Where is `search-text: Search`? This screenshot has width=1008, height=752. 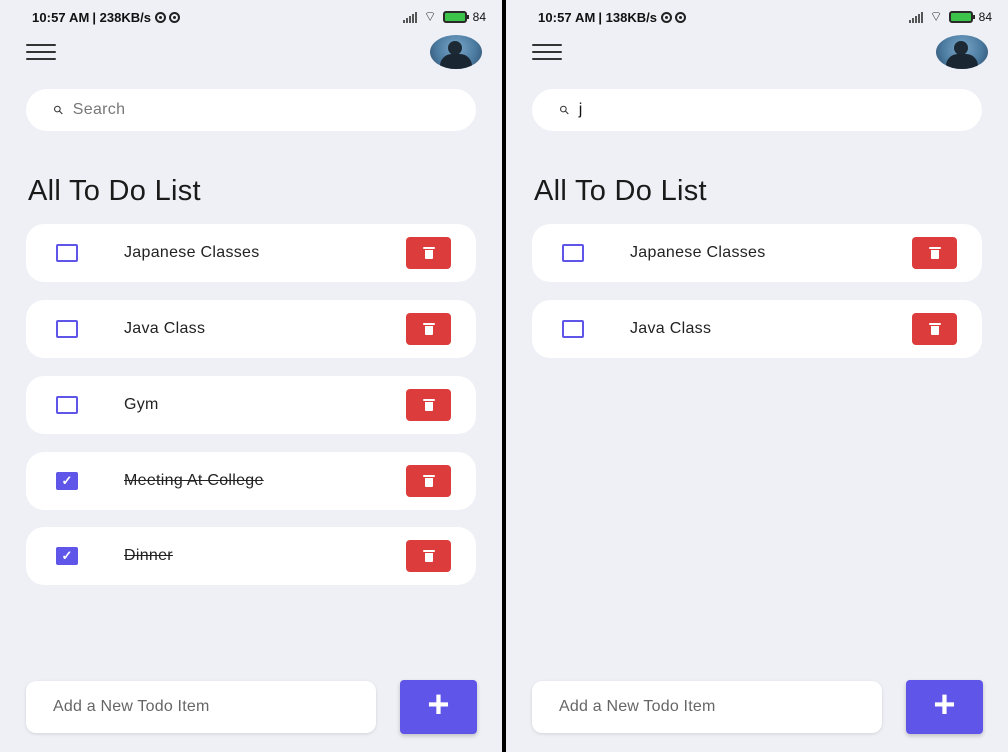
search-text: Search is located at coordinates (99, 109).